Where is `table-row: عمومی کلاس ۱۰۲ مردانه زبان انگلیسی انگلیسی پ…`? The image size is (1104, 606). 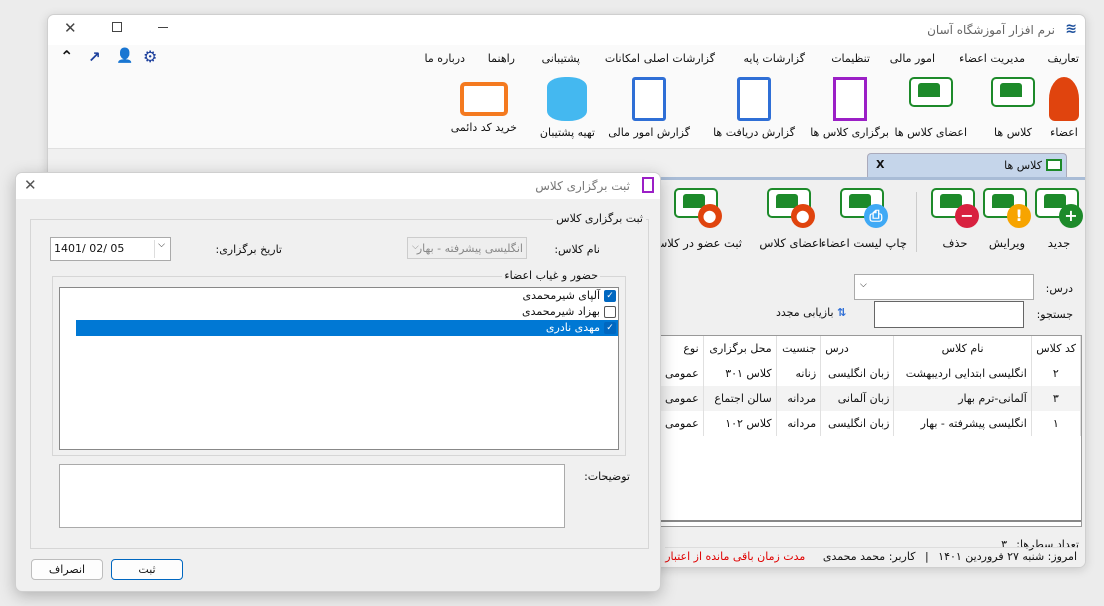
table-row: عمومی کلاس ۱۰۲ مردانه زبان انگلیسی انگلیسی پ… is located at coordinates (871, 423).